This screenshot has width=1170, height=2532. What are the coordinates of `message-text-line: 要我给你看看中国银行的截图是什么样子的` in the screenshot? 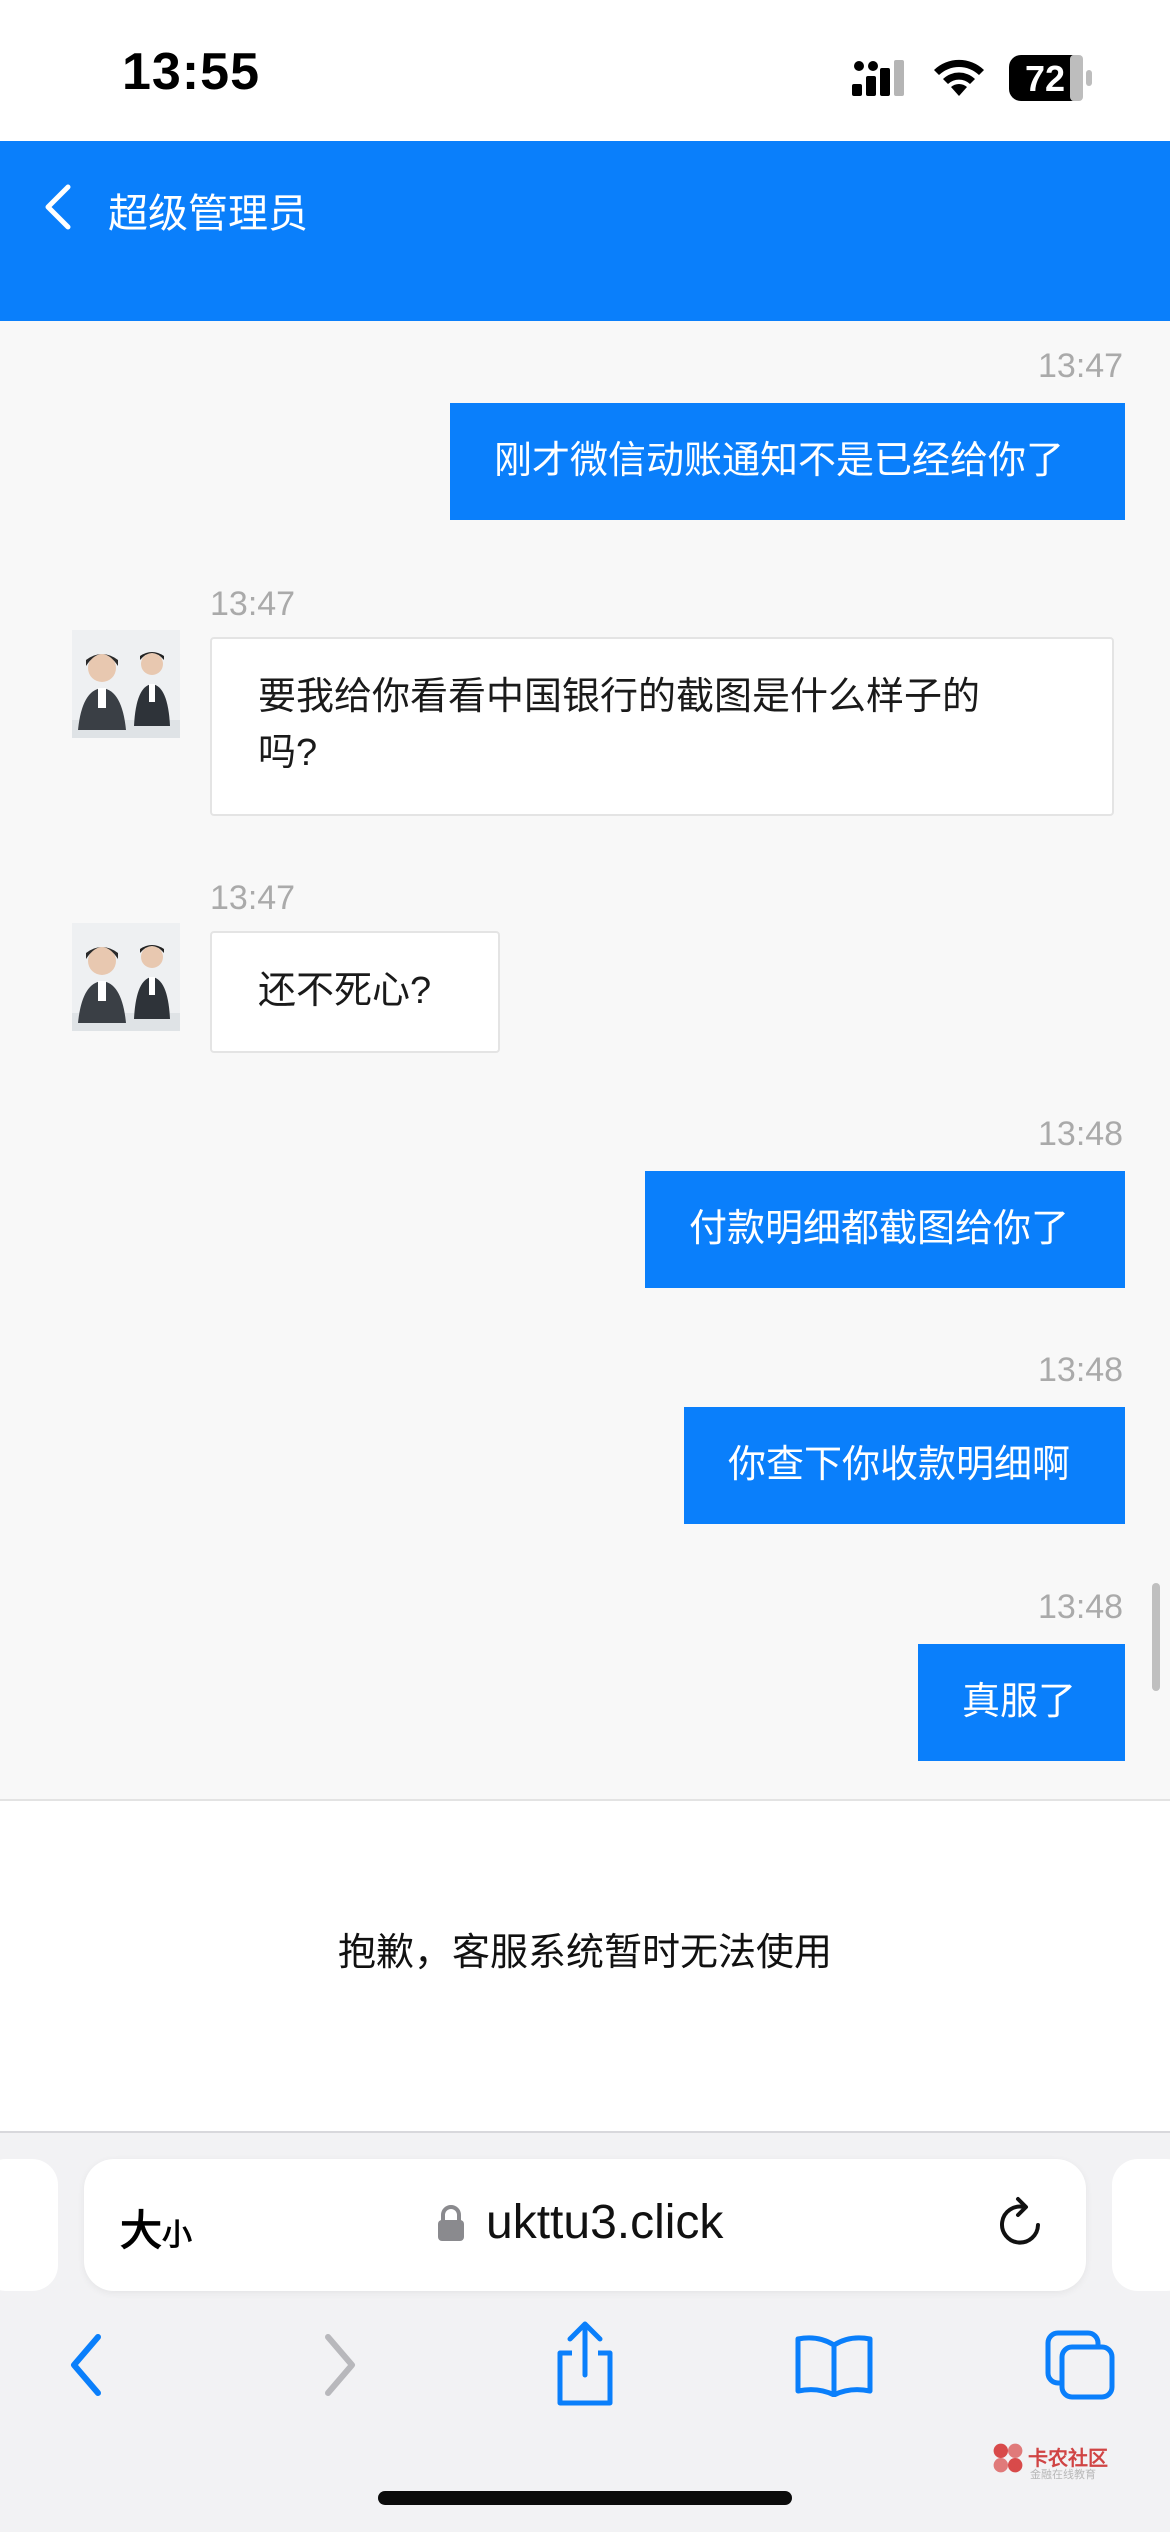 It's located at (619, 697).